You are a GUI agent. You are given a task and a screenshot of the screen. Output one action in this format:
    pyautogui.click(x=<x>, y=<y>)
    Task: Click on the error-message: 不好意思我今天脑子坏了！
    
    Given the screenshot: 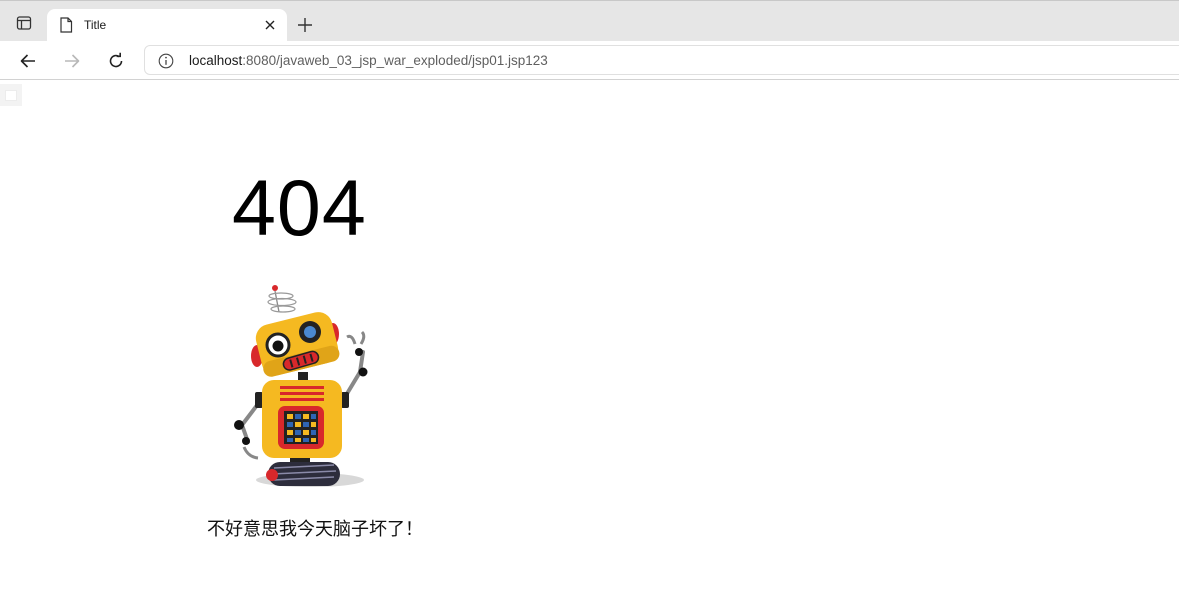 What is the action you would take?
    pyautogui.click(x=315, y=529)
    